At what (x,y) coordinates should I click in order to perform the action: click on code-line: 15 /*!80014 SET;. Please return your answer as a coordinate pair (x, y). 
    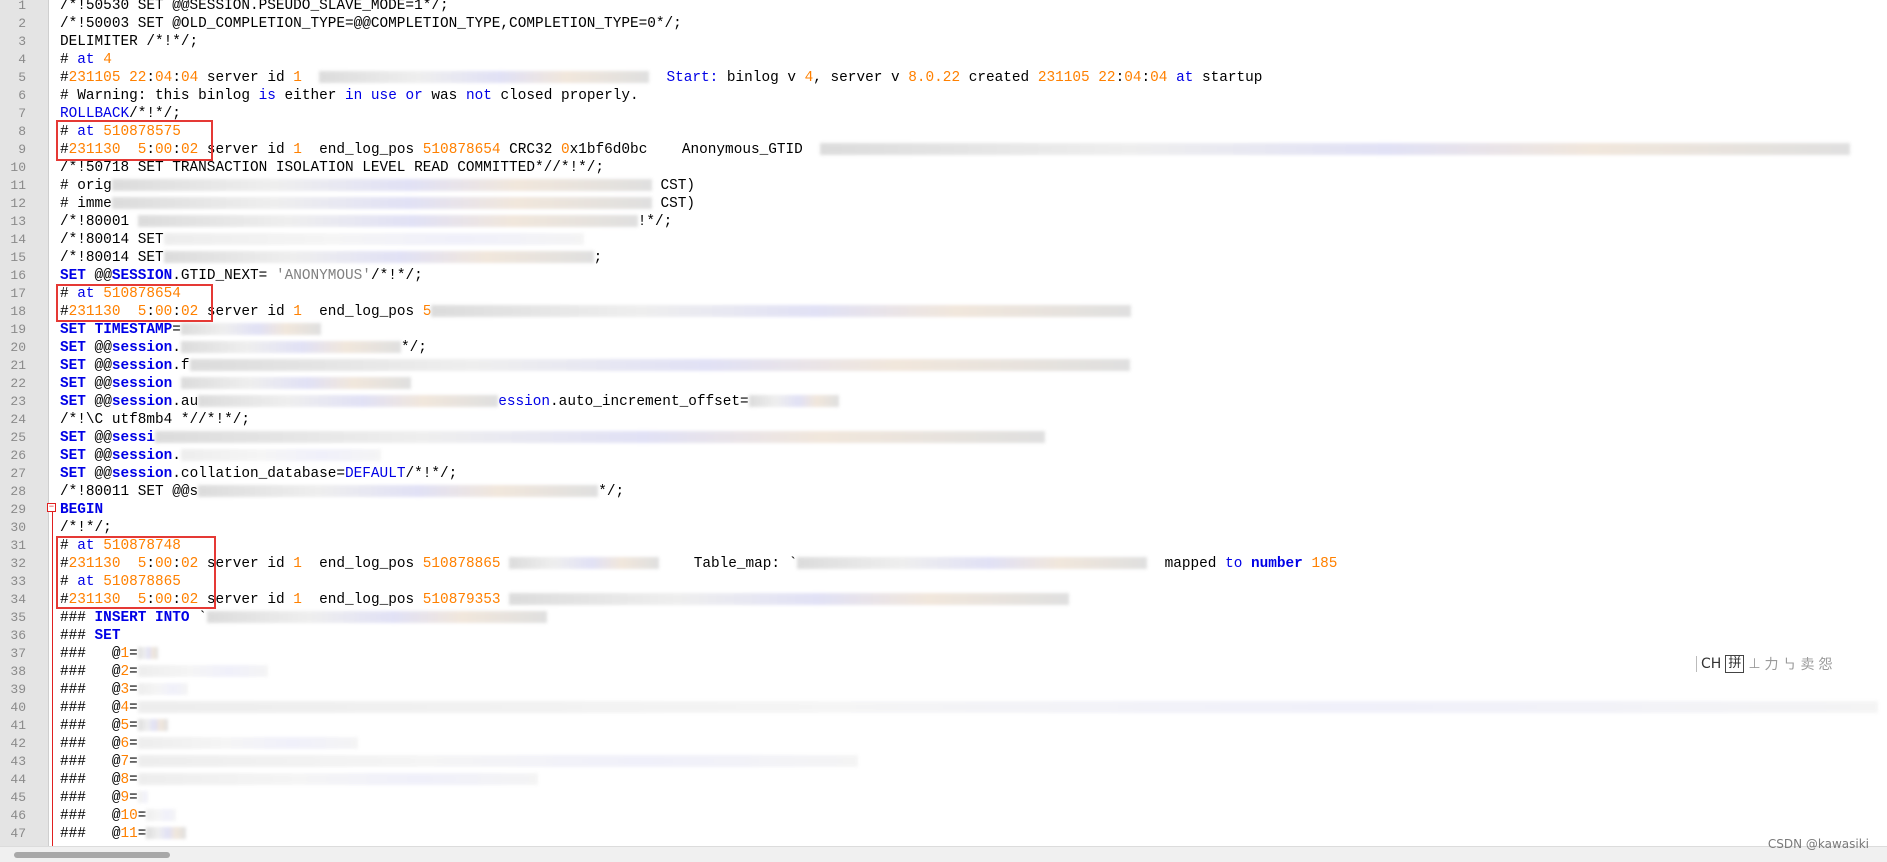
    Looking at the image, I should click on (943, 258).